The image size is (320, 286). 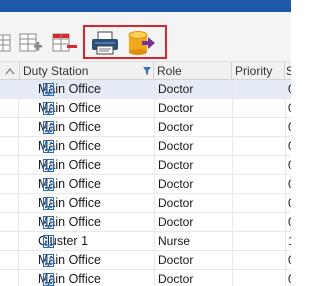 I want to click on role-cell: Nurse, so click(x=193, y=241).